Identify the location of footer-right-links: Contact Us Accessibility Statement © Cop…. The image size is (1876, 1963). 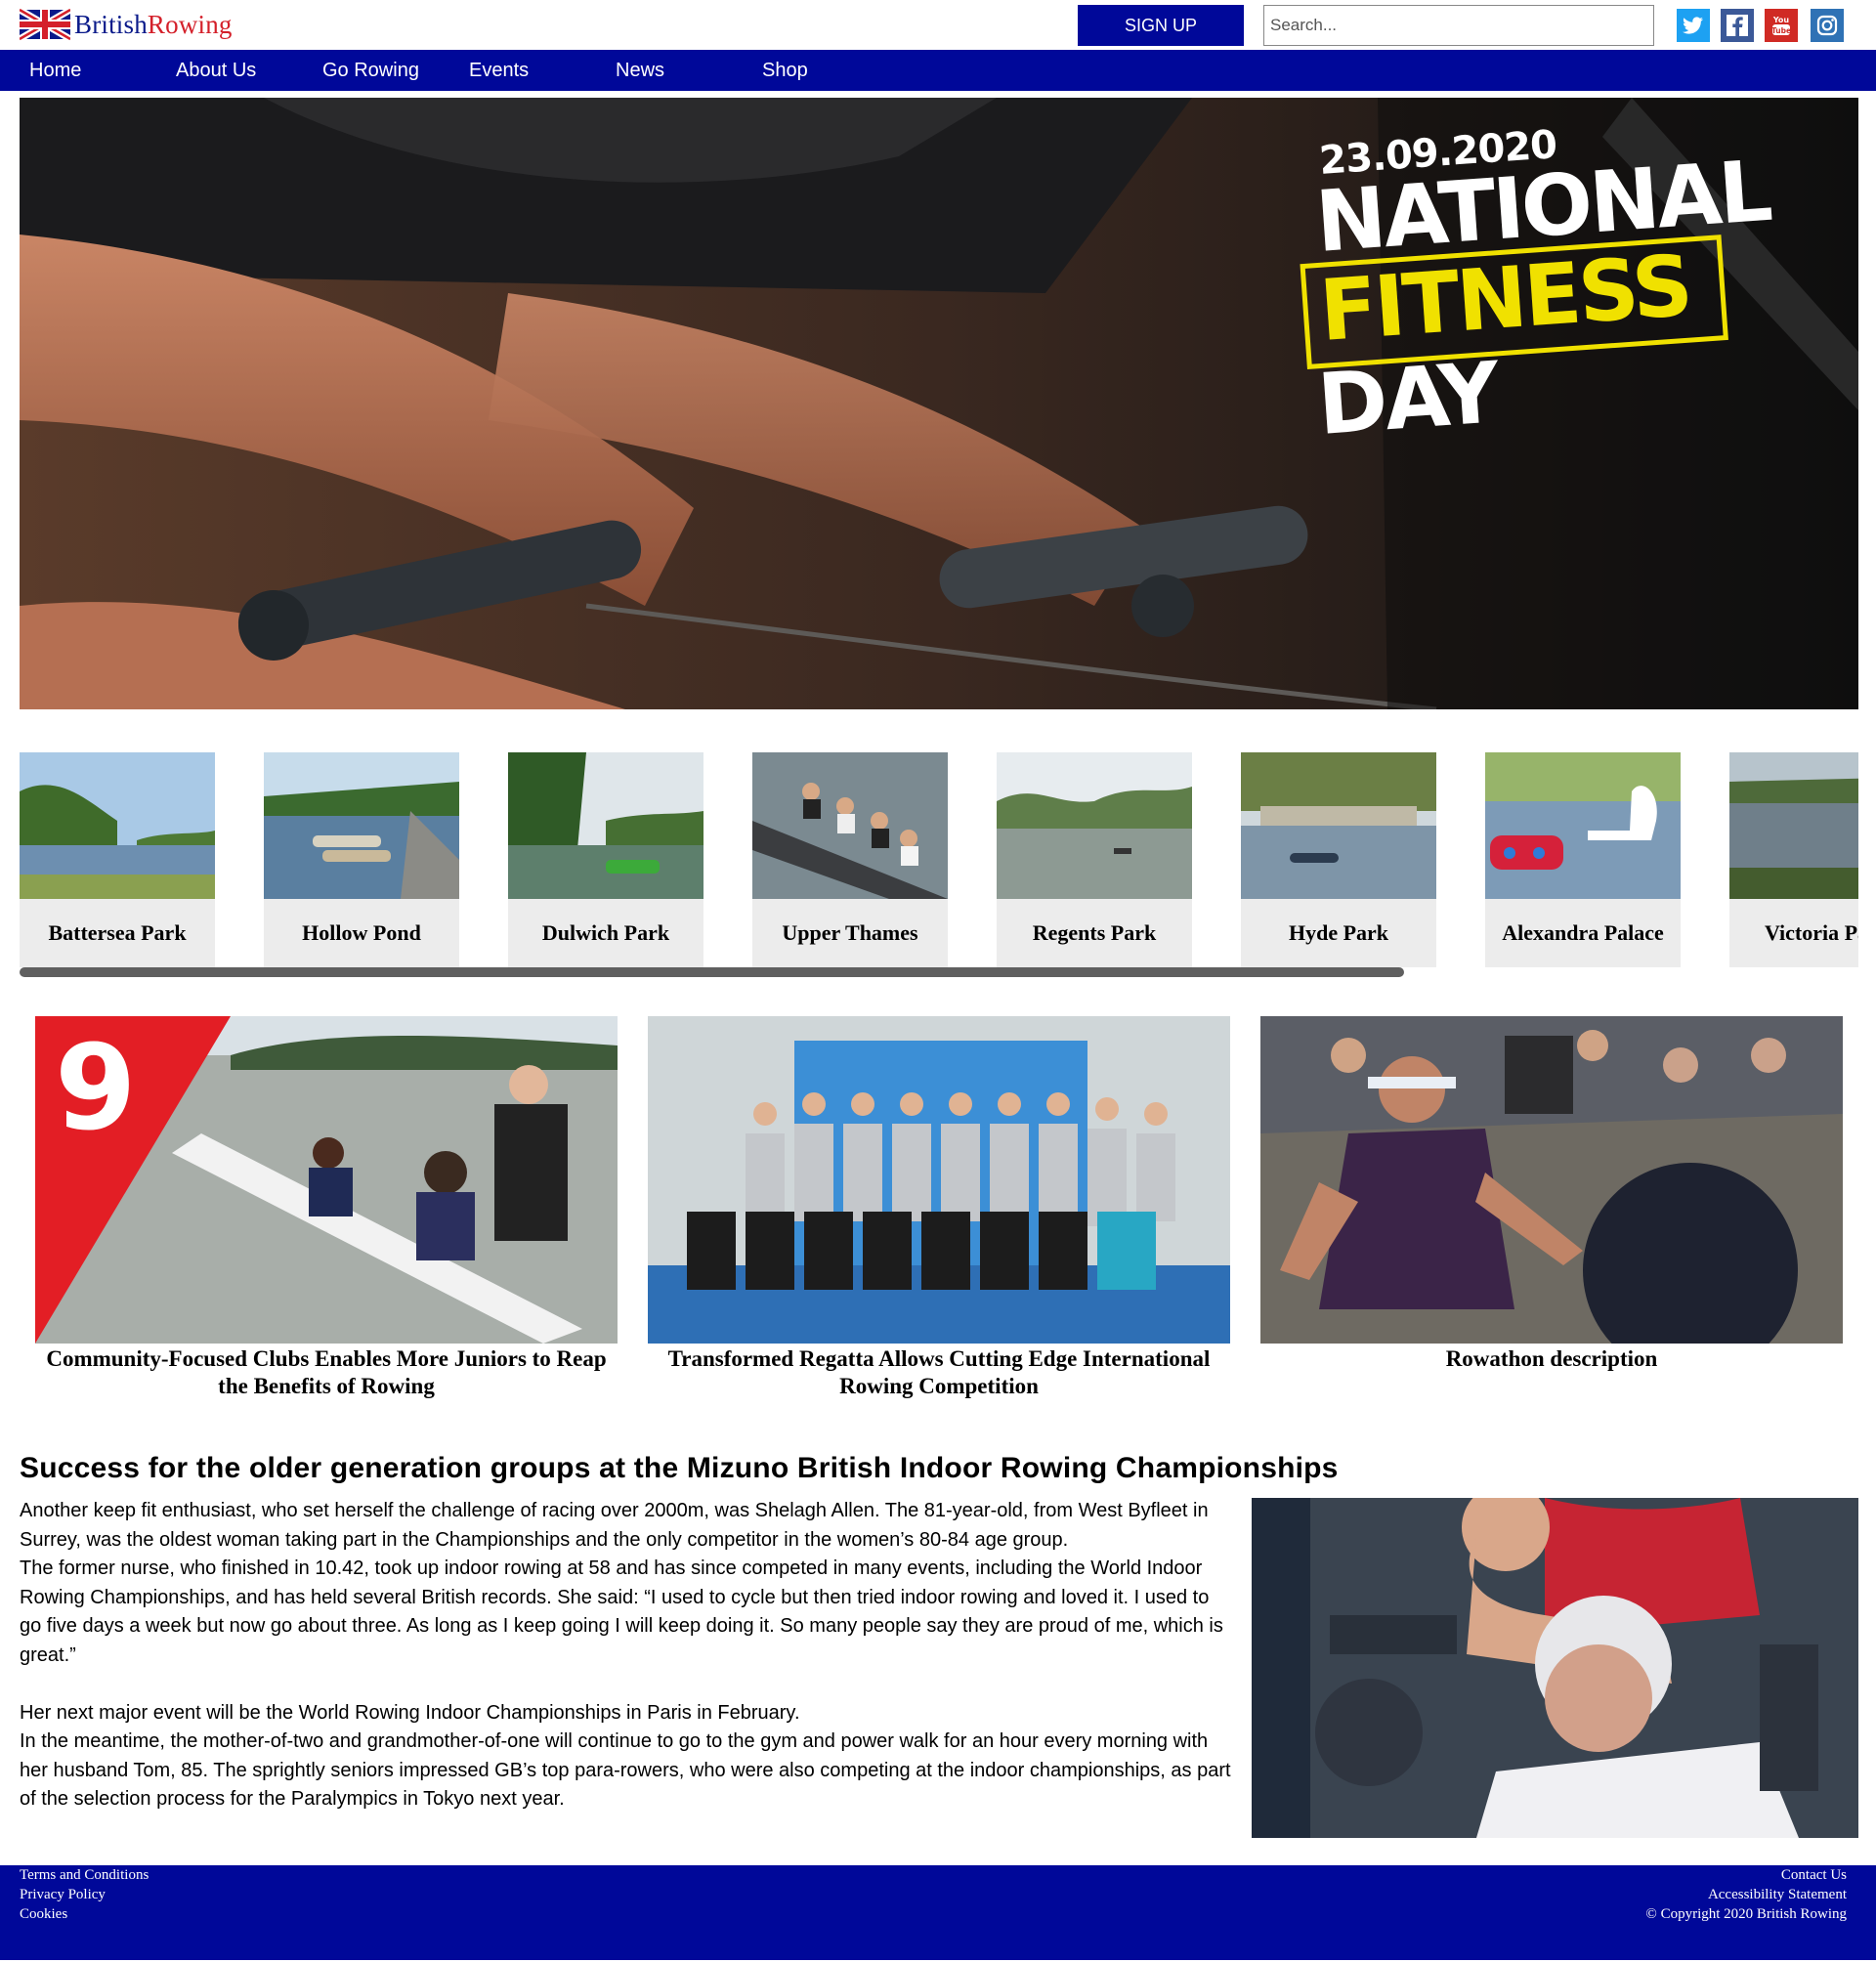
(1746, 1894).